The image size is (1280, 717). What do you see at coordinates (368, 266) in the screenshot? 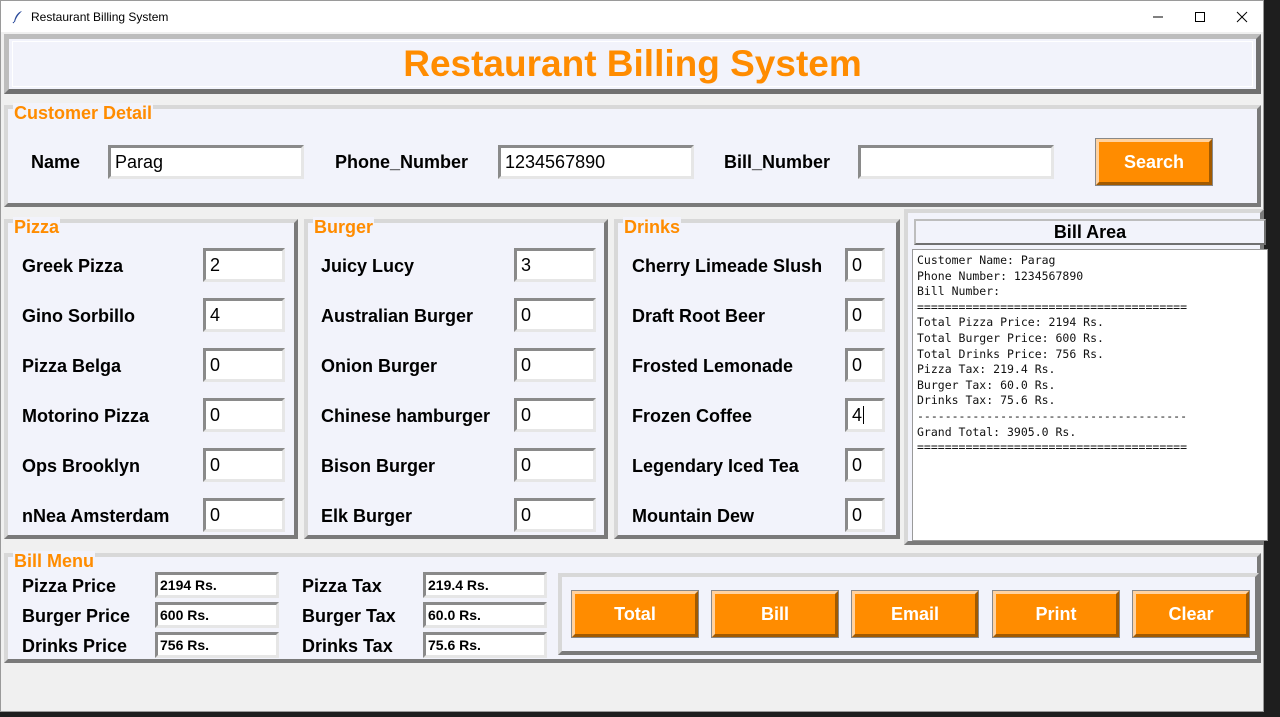
I see `burger-item-label: Juicy Lucy` at bounding box center [368, 266].